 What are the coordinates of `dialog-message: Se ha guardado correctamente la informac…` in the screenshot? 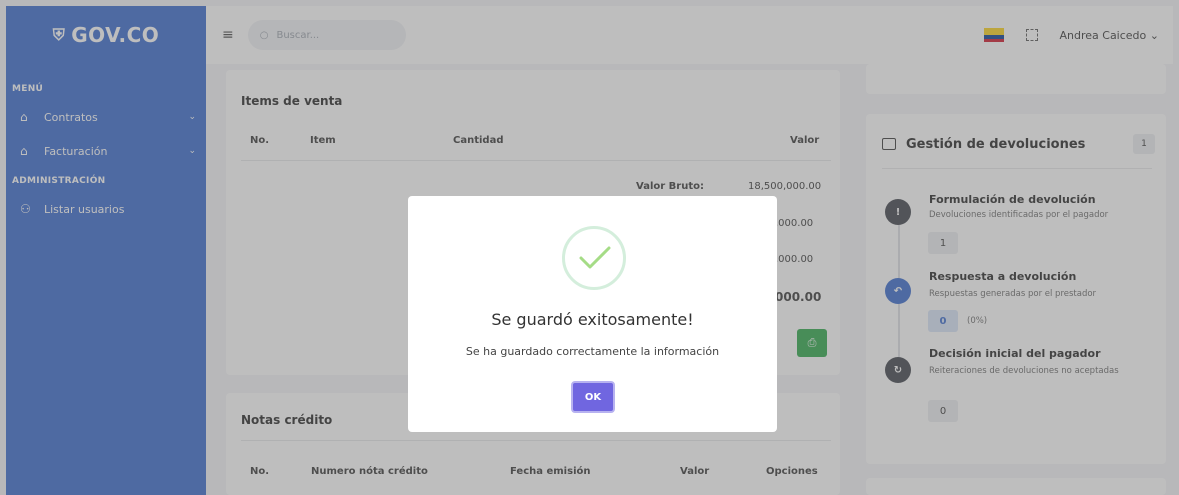 It's located at (592, 351).